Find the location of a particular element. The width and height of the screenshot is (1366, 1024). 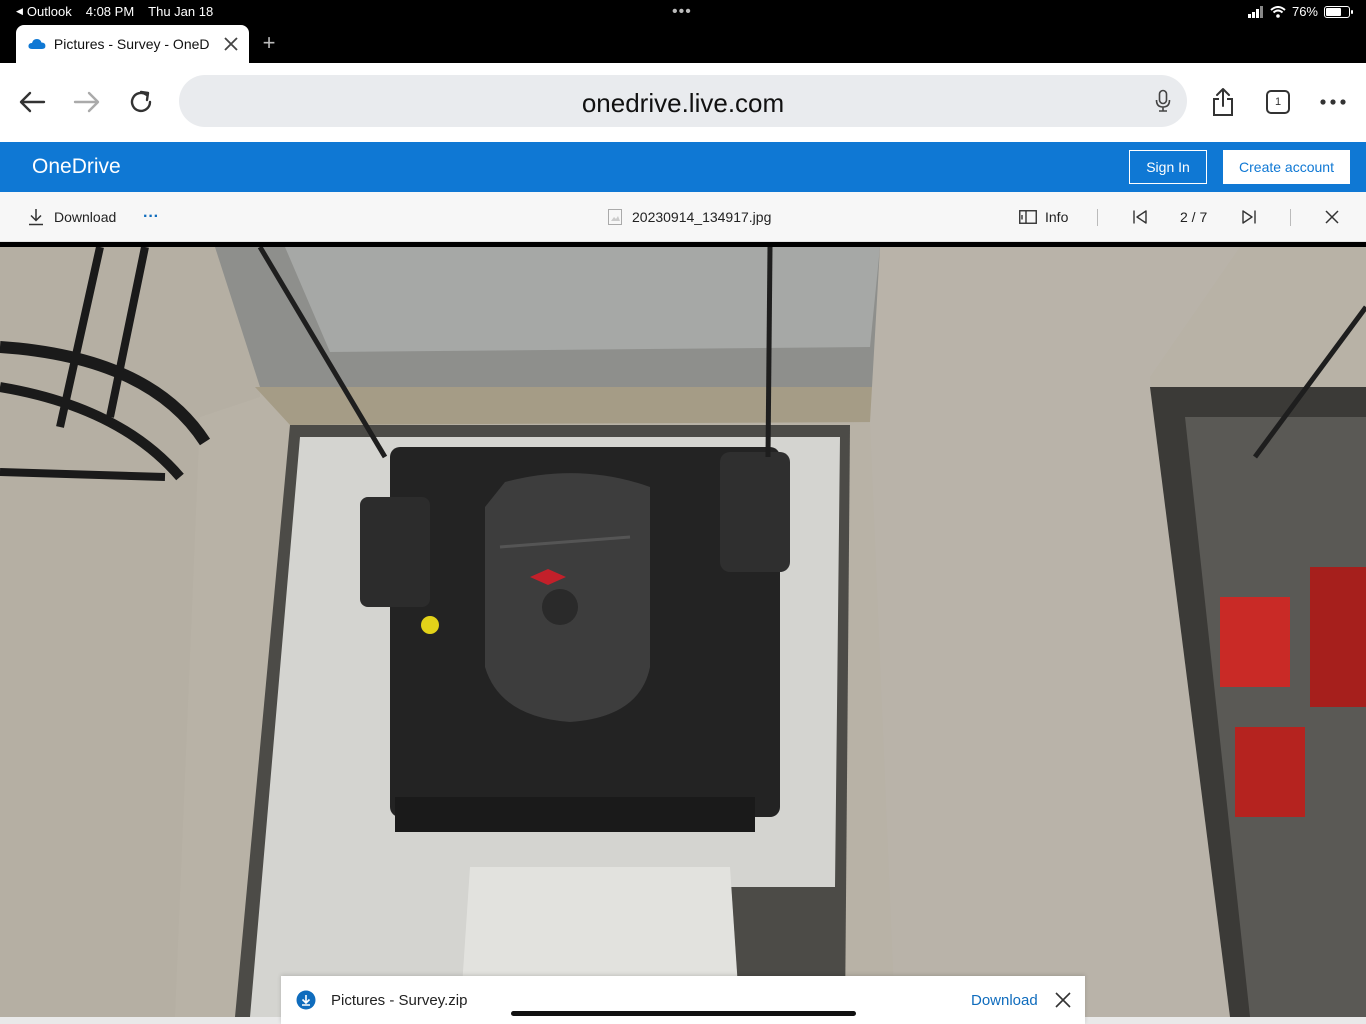

image-file-icon is located at coordinates (615, 217).